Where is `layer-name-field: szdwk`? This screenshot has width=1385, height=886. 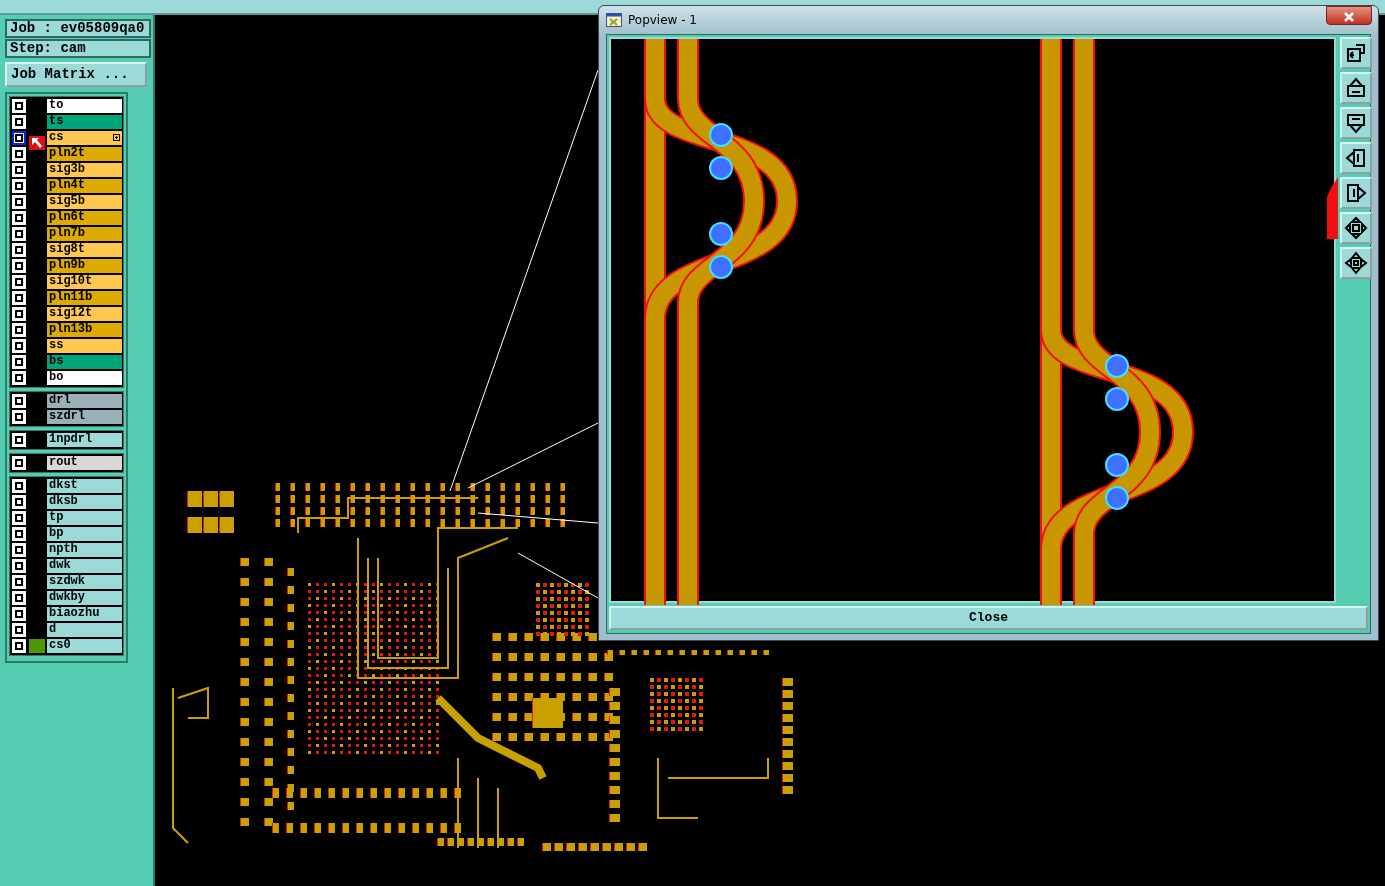
layer-name-field: szdwk is located at coordinates (84, 582).